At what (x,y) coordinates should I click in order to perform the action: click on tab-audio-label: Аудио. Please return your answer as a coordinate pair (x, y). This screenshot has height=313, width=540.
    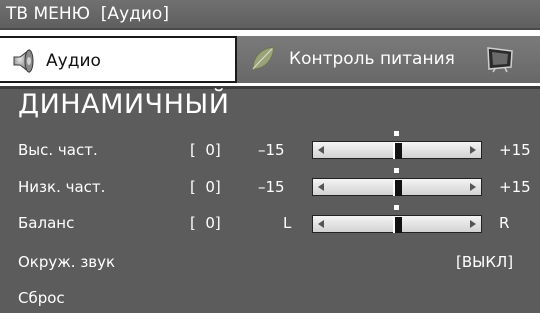
    Looking at the image, I should click on (73, 61).